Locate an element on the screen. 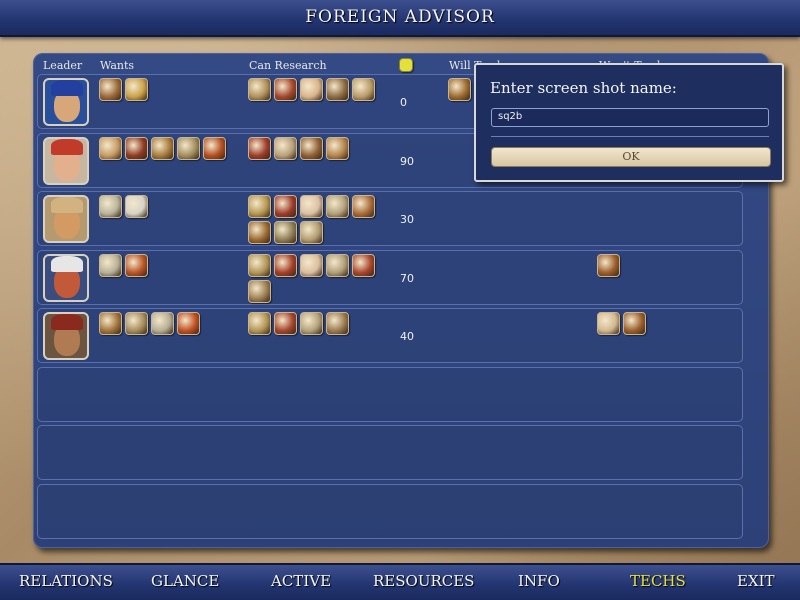 The image size is (800, 600). nav-glance: GLANCE is located at coordinates (185, 581).